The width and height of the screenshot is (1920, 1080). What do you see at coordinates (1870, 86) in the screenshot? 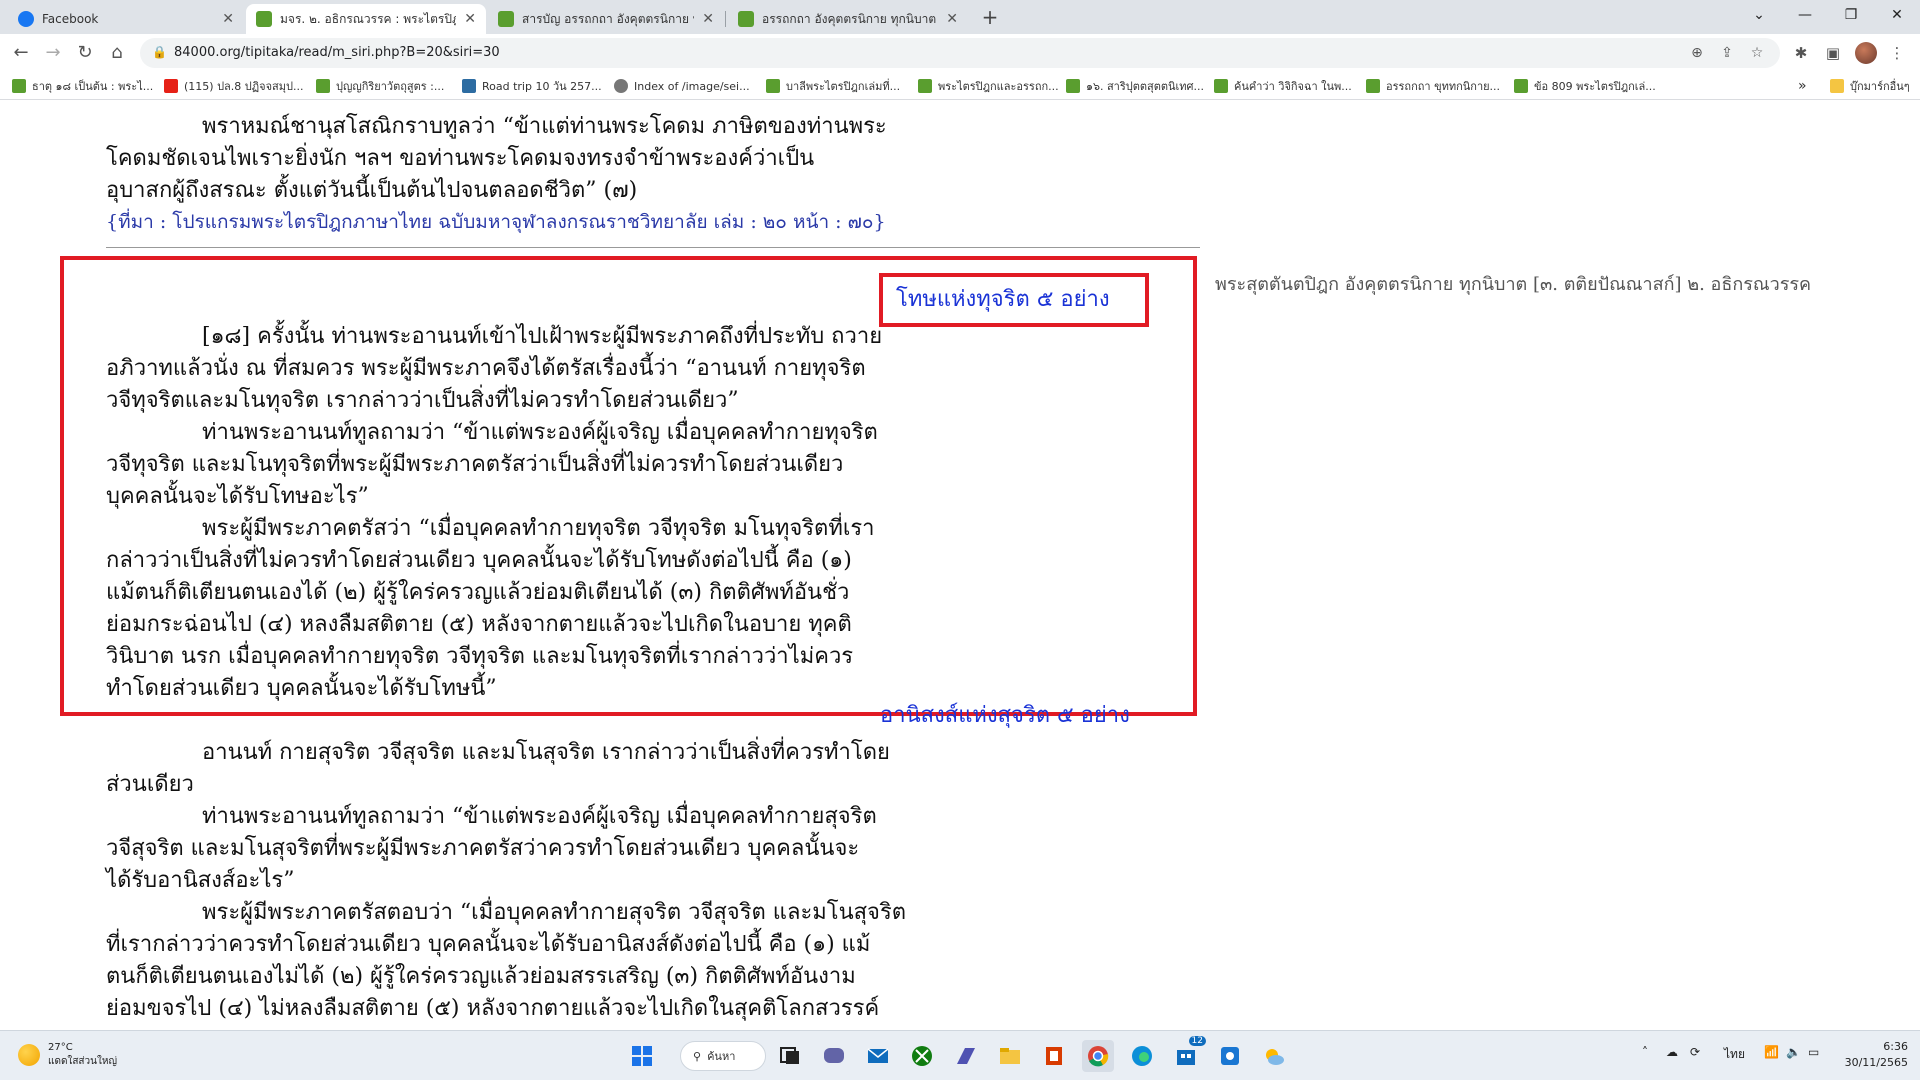
I see `other-bookmarks-folder: บุ๊กมาร์กอื่นๆ` at bounding box center [1870, 86].